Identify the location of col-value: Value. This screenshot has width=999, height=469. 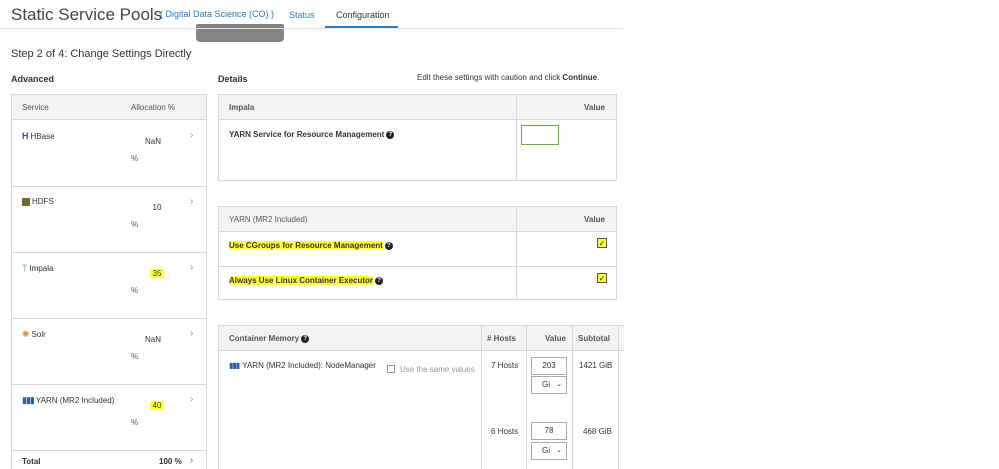
(555, 338).